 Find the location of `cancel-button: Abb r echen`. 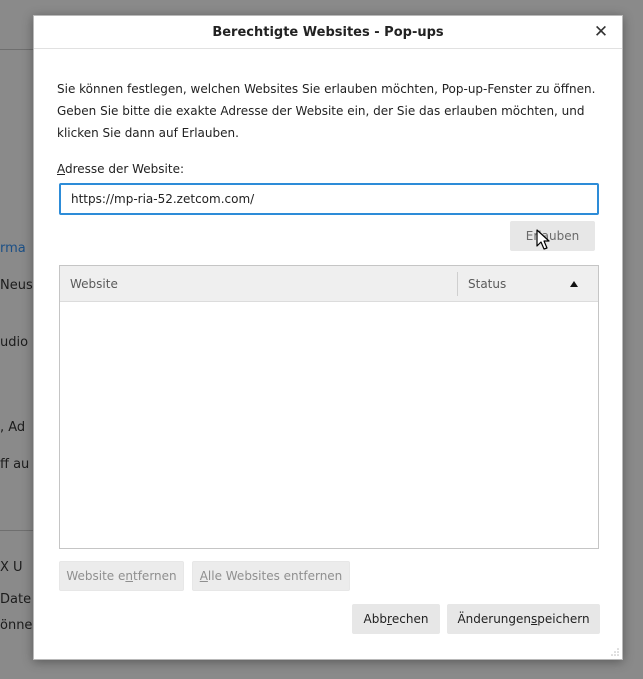

cancel-button: Abb r echen is located at coordinates (396, 619).